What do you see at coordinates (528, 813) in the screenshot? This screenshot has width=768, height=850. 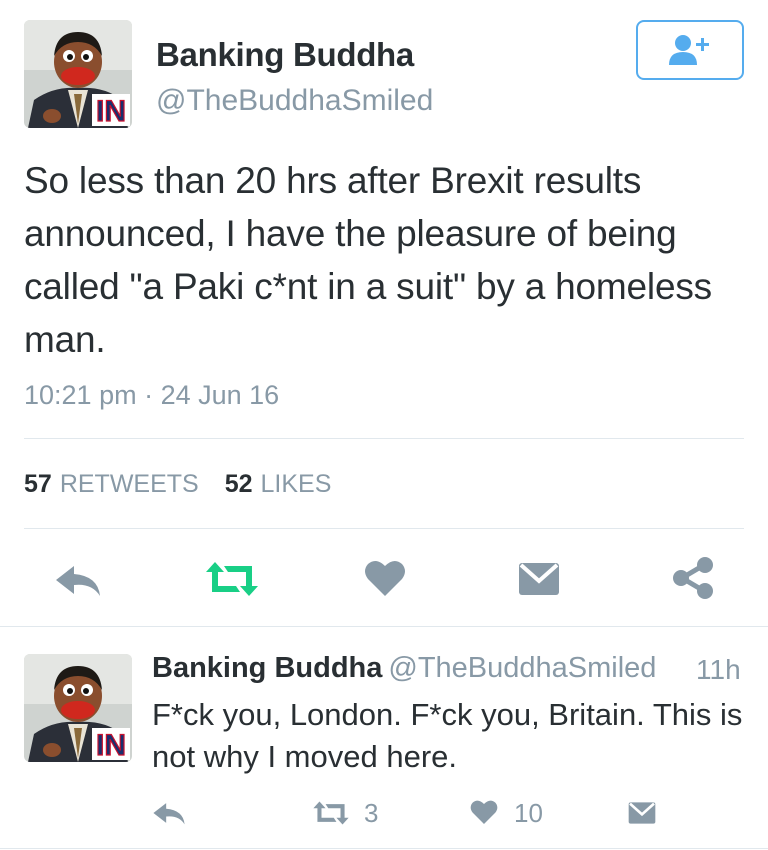 I see `reply-like-count: 10` at bounding box center [528, 813].